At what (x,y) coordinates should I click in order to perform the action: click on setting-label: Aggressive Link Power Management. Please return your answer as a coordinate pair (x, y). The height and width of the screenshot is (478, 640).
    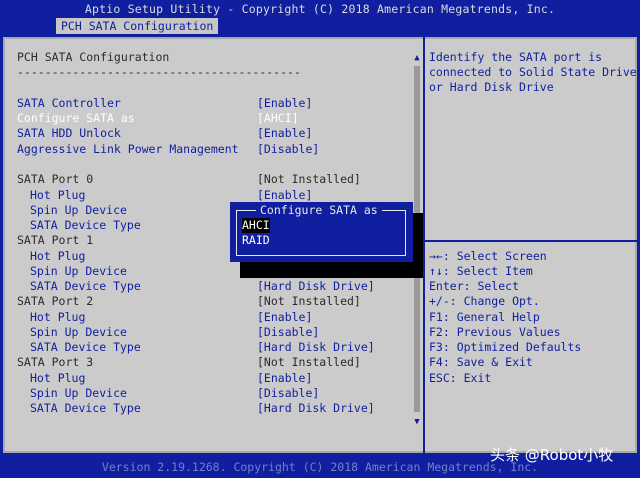
    Looking at the image, I should click on (128, 149).